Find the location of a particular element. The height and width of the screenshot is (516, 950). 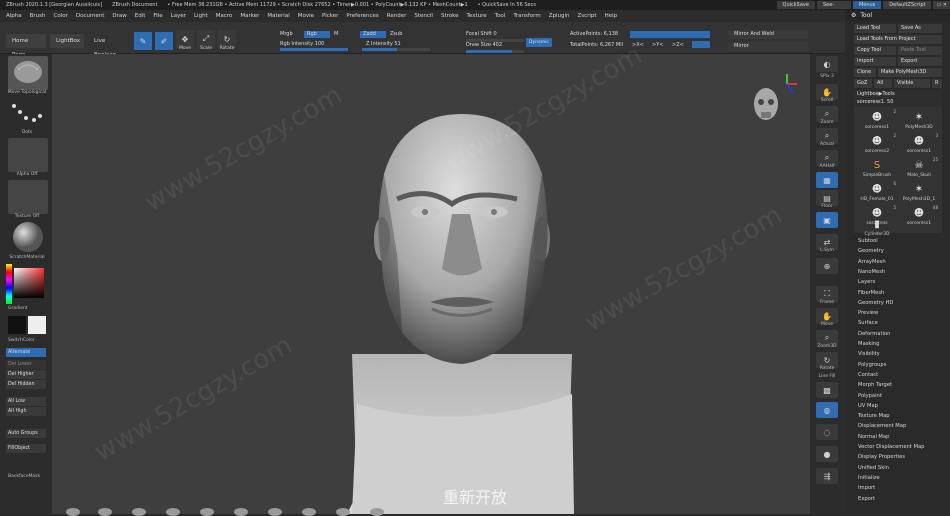

subpalette-vector-displacement-map: Vector Displacement Map is located at coordinates (891, 447).